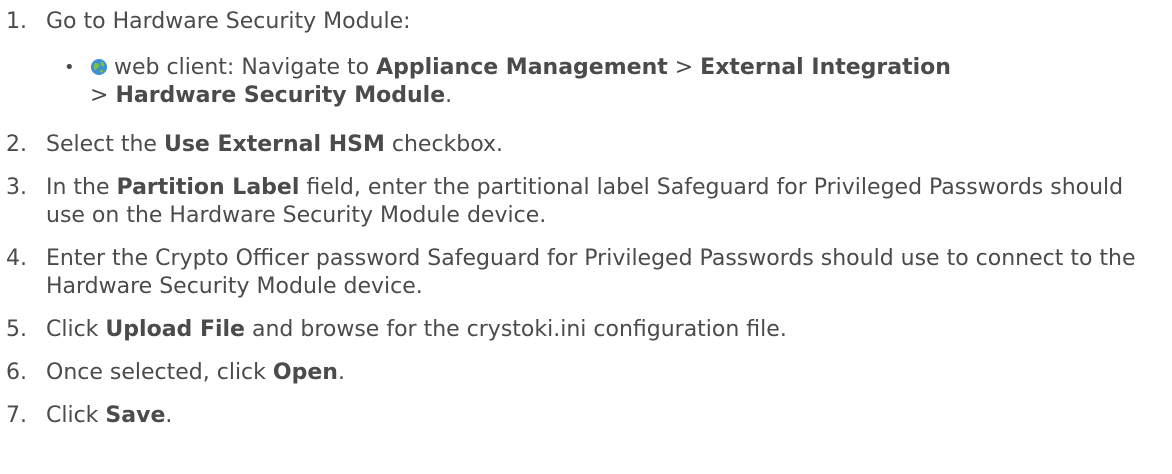 This screenshot has height=474, width=1172. What do you see at coordinates (159, 372) in the screenshot?
I see `step-text: Once selected, click` at bounding box center [159, 372].